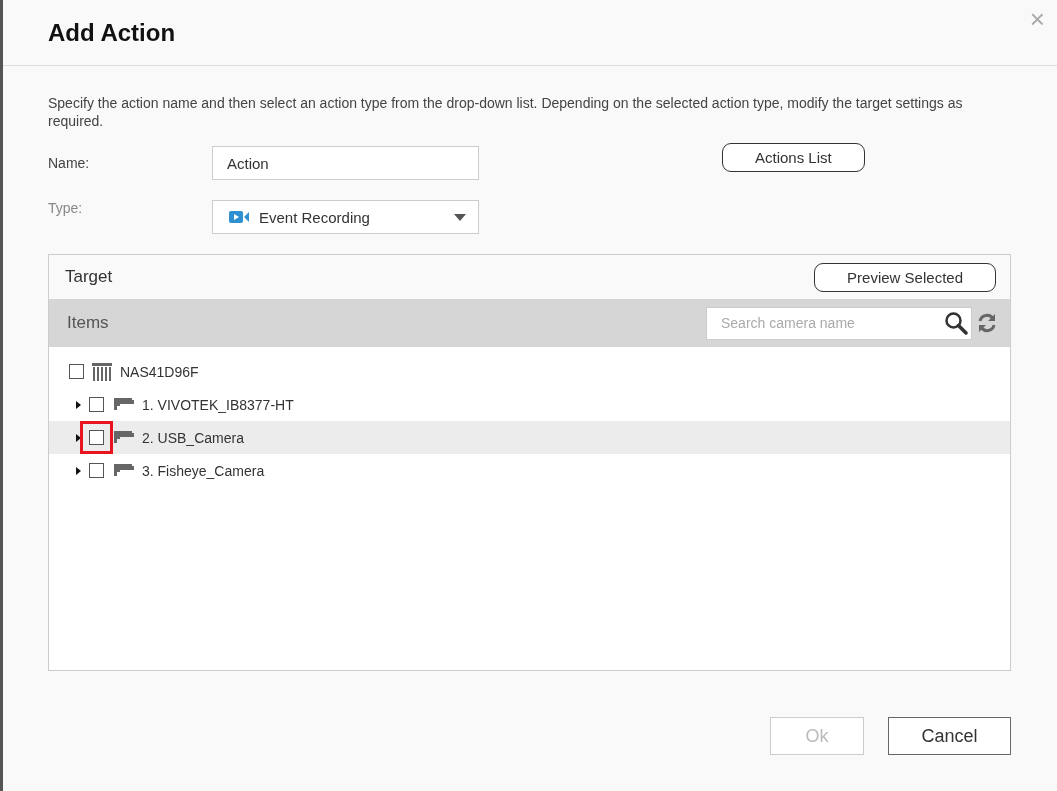 This screenshot has width=1057, height=791. Describe the element at coordinates (239, 217) in the screenshot. I see `video-camera-icon` at that location.